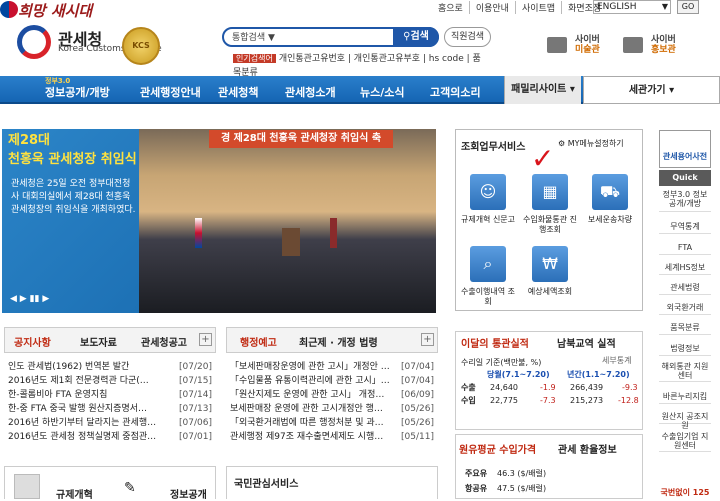 The image size is (720, 501). I want to click on service-label: 수출이행내역 조회, so click(488, 297).